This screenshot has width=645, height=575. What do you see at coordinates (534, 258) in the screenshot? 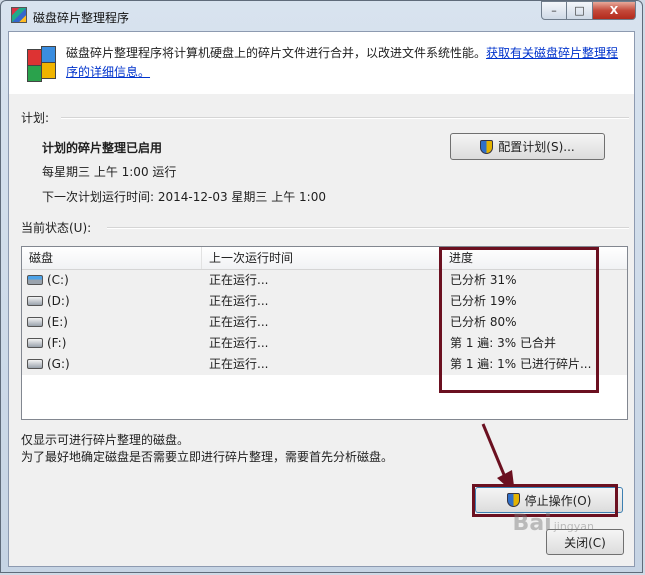
I see `column-progress: 进度` at bounding box center [534, 258].